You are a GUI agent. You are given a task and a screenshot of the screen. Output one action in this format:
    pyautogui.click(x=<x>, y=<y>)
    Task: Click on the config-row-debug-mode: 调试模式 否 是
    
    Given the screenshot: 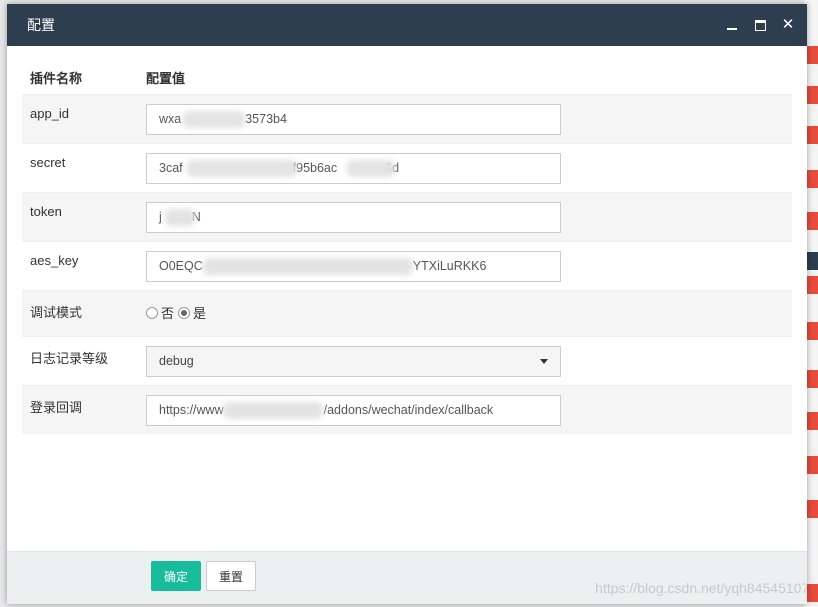 What is the action you would take?
    pyautogui.click(x=407, y=313)
    